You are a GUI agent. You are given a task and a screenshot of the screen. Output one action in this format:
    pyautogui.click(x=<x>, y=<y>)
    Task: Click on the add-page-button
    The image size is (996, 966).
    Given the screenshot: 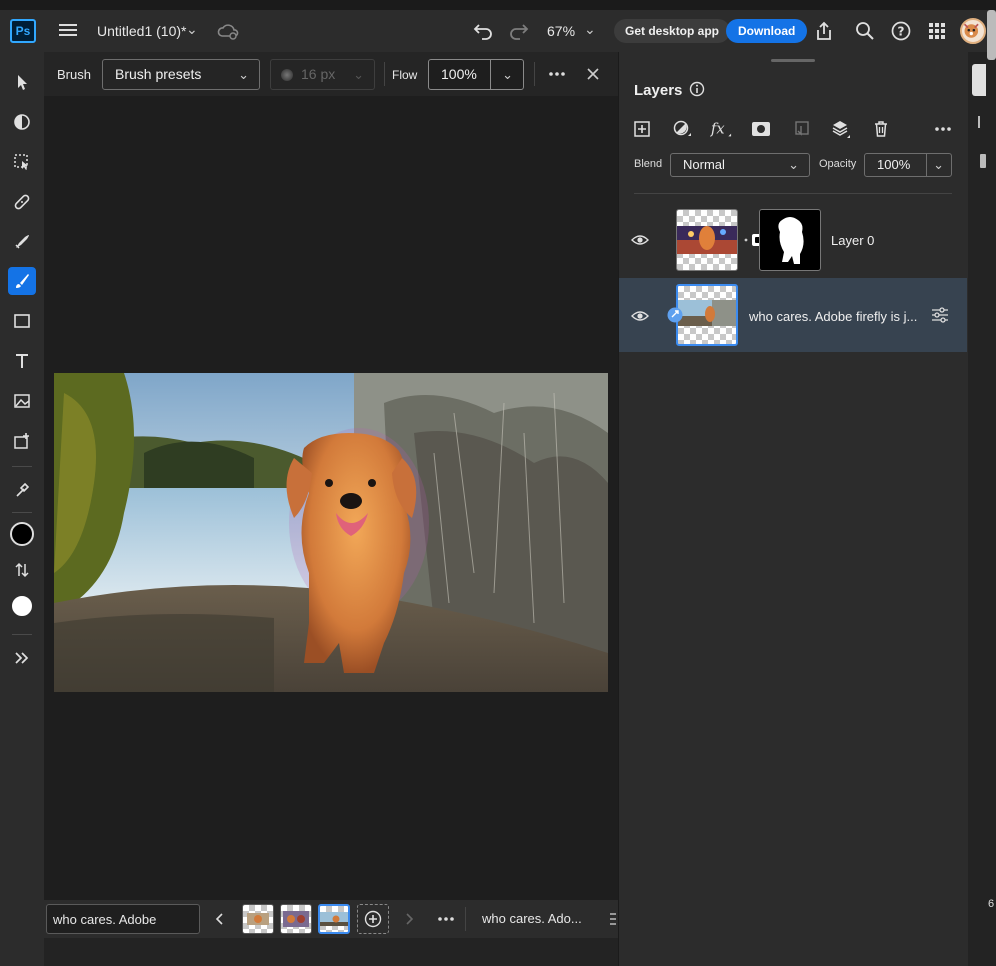 What is the action you would take?
    pyautogui.click(x=373, y=919)
    